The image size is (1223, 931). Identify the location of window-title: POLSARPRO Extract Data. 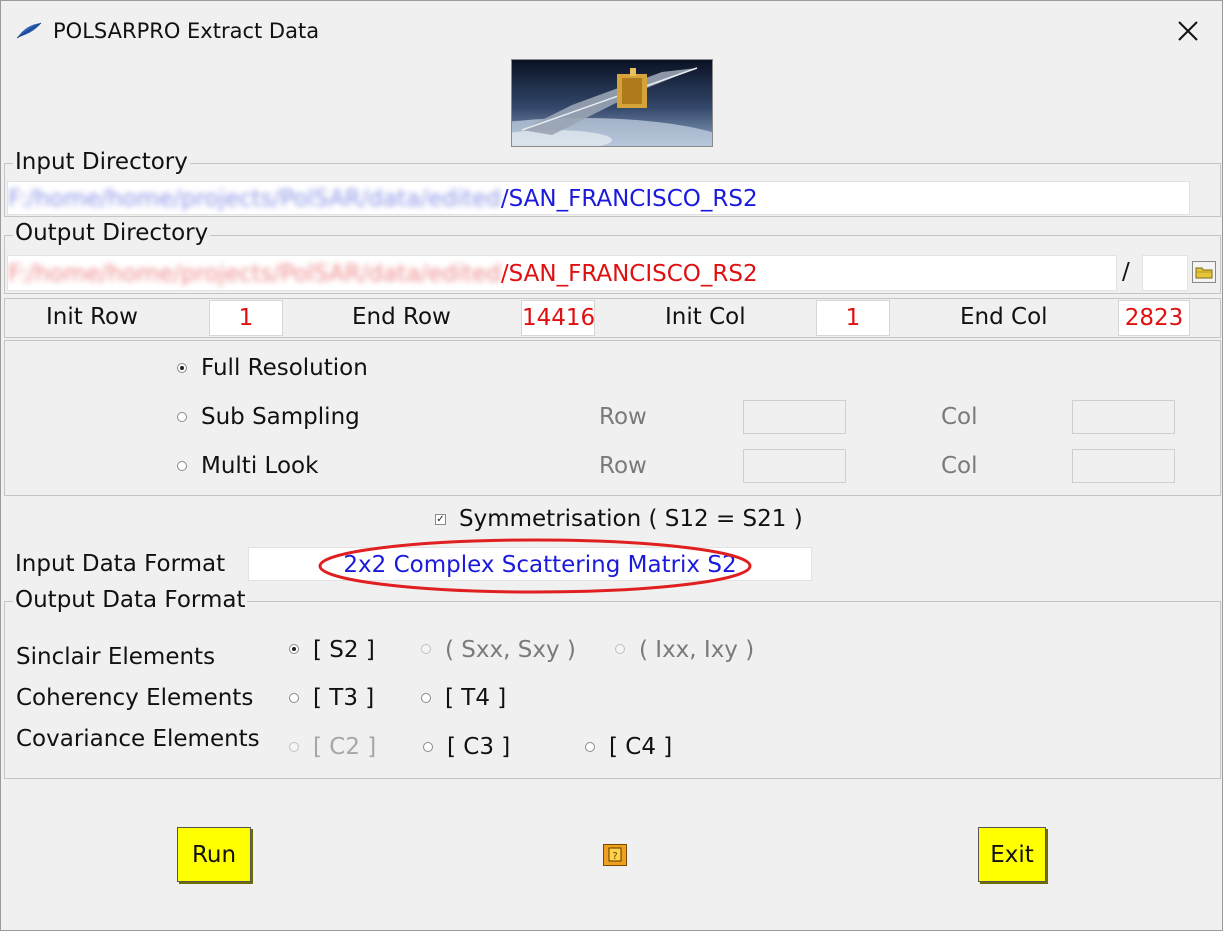
(186, 31).